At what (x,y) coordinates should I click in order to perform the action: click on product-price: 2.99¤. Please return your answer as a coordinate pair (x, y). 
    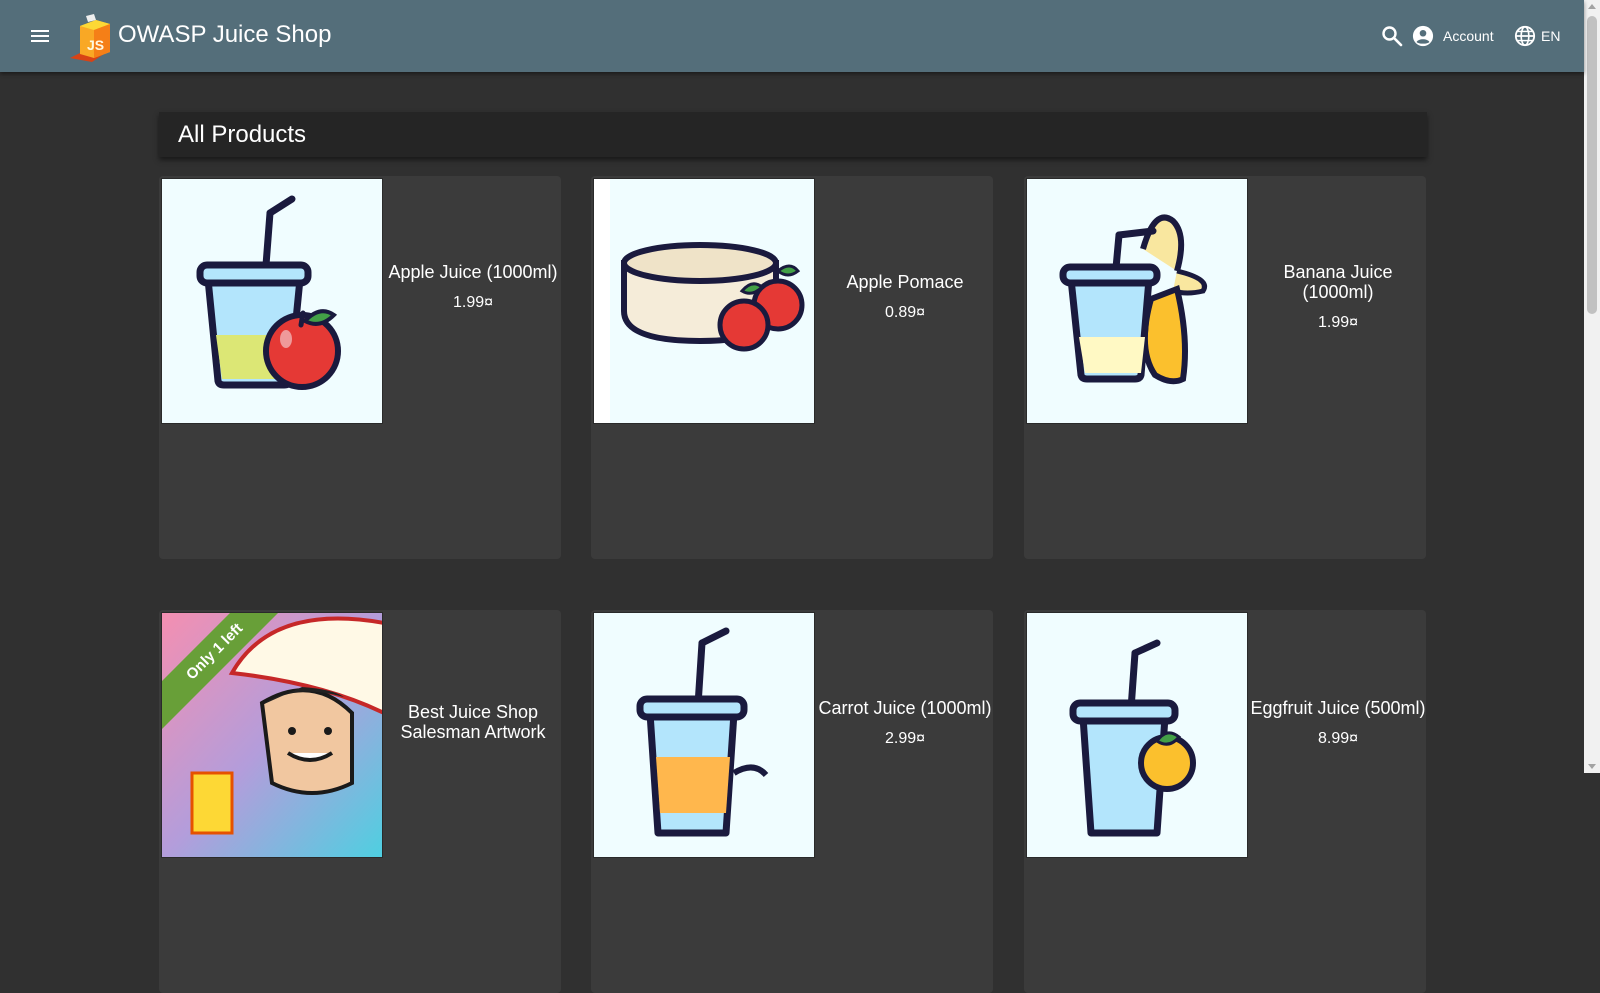
    Looking at the image, I should click on (905, 738).